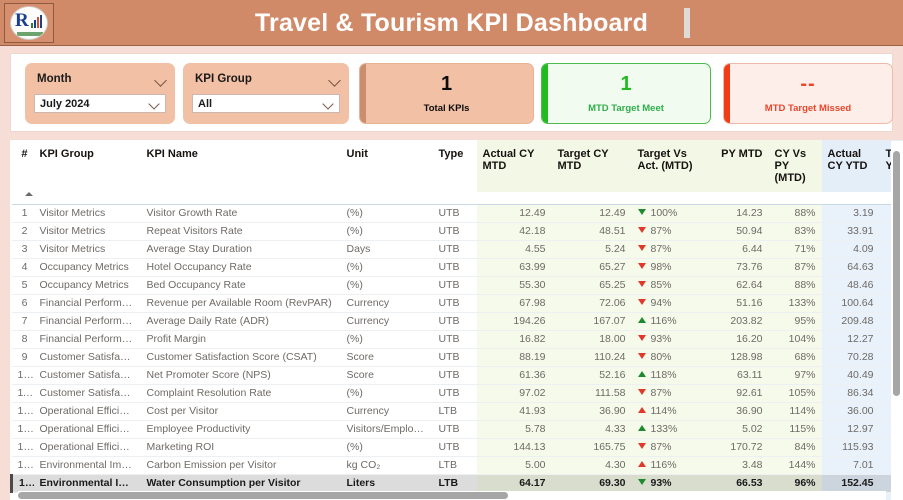 This screenshot has height=500, width=903. What do you see at coordinates (22, 465) in the screenshot?
I see `cell-index: 15` at bounding box center [22, 465].